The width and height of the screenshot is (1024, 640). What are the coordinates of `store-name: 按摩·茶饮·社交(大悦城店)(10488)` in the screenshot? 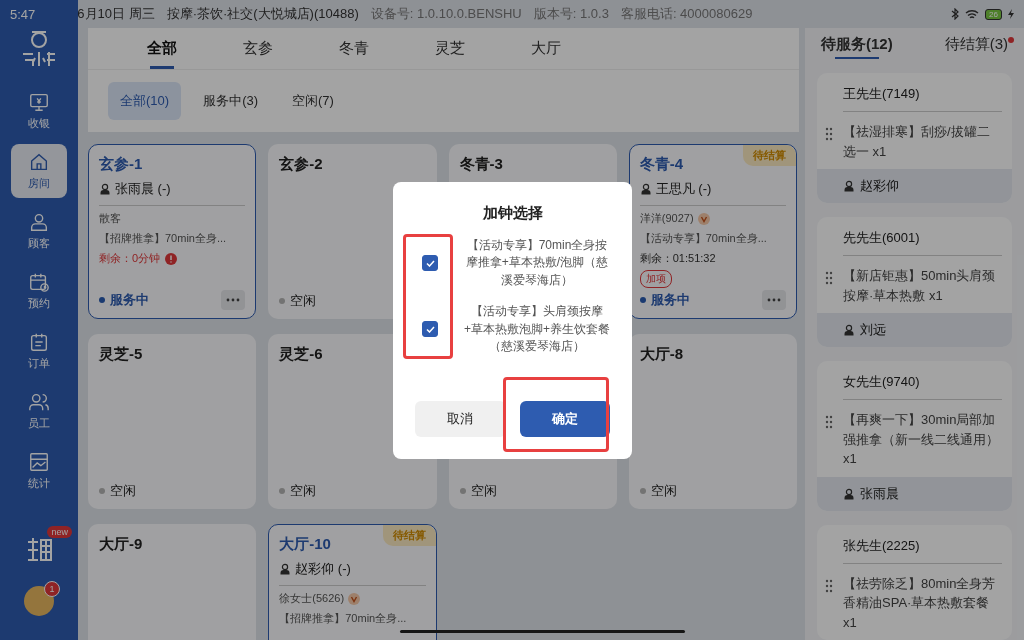 It's located at (262, 14).